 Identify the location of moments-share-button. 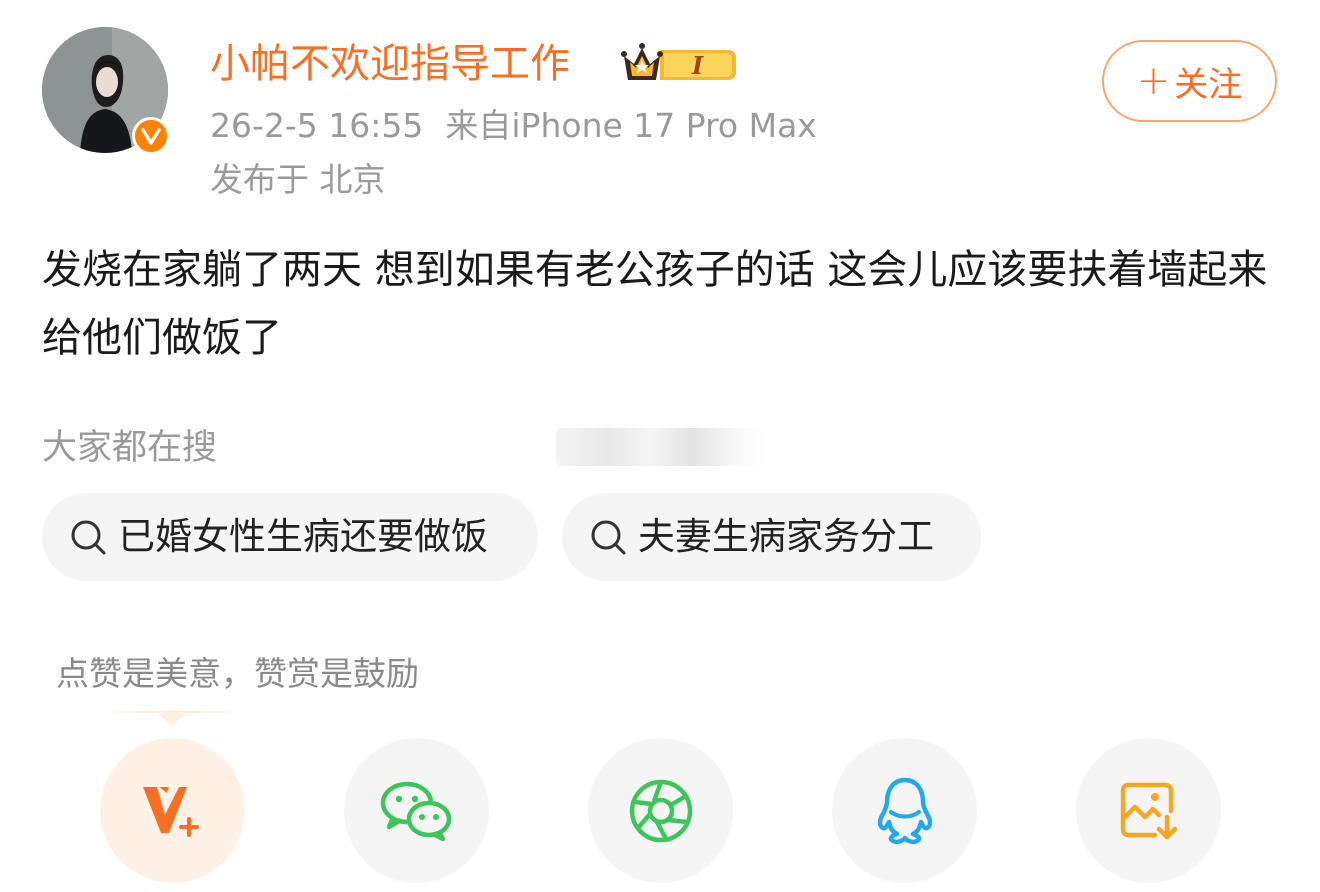
(660, 810).